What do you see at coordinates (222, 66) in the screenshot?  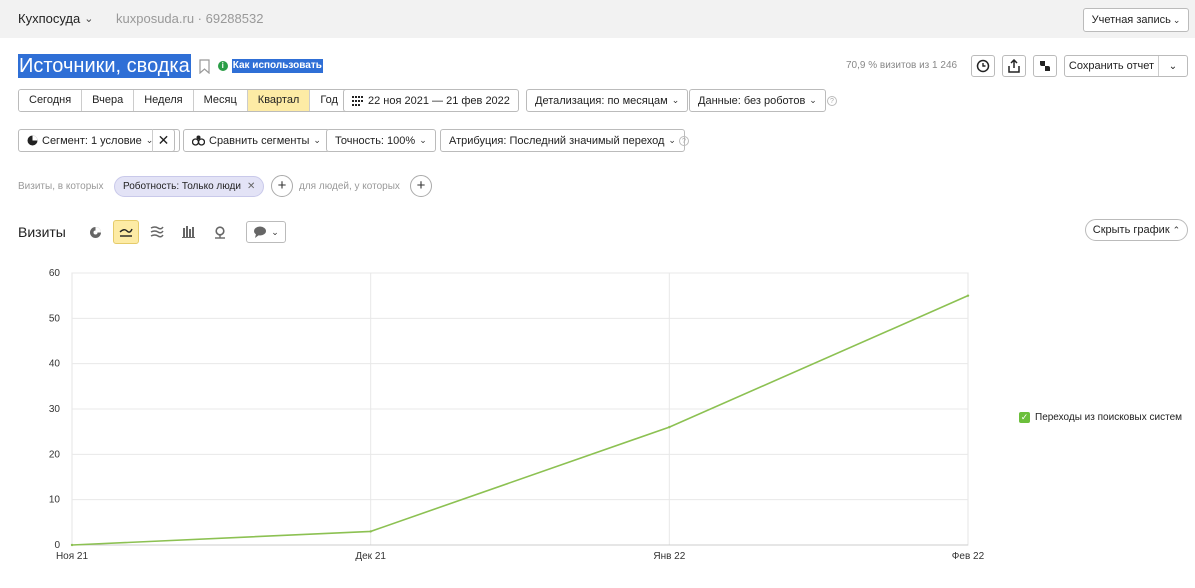 I see `info-icon: i` at bounding box center [222, 66].